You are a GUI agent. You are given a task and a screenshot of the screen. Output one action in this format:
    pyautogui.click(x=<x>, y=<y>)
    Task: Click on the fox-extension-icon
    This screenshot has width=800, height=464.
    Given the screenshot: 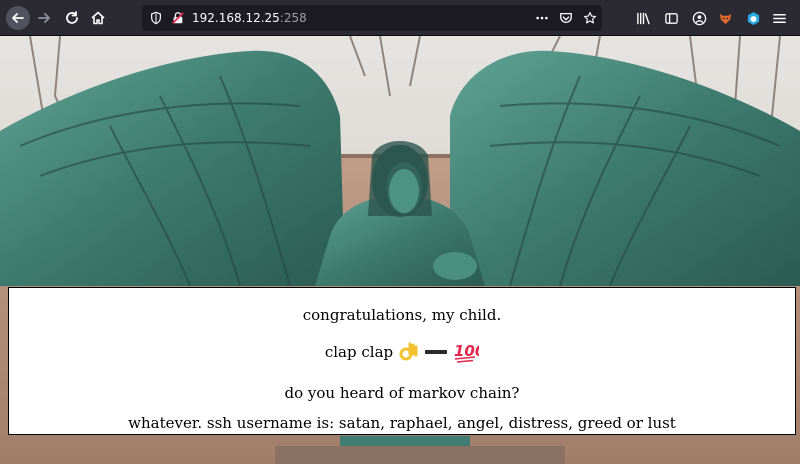 What is the action you would take?
    pyautogui.click(x=725, y=18)
    